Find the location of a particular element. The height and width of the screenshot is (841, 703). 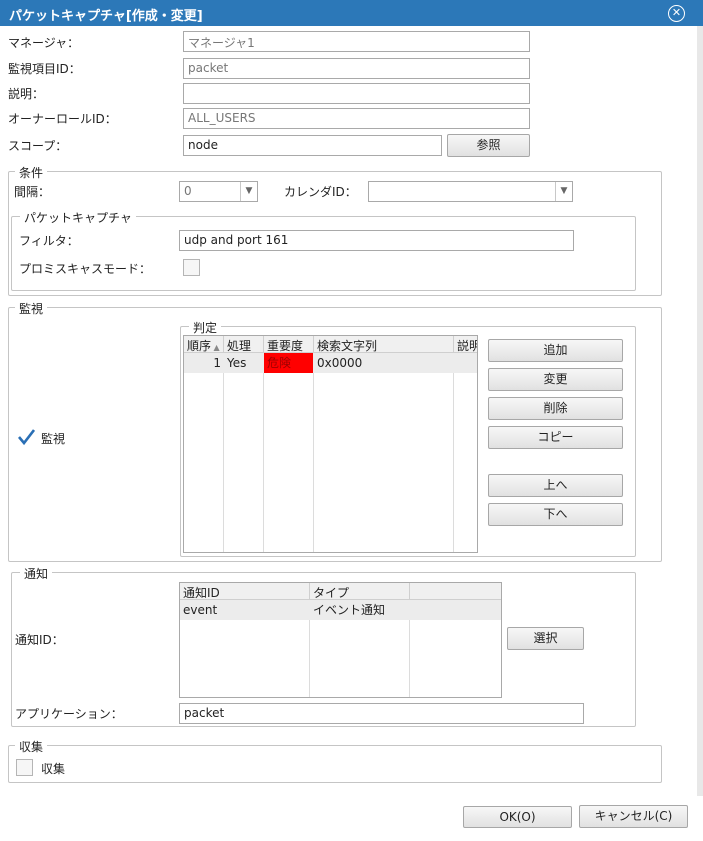

move-up-button: 上へ is located at coordinates (555, 485).